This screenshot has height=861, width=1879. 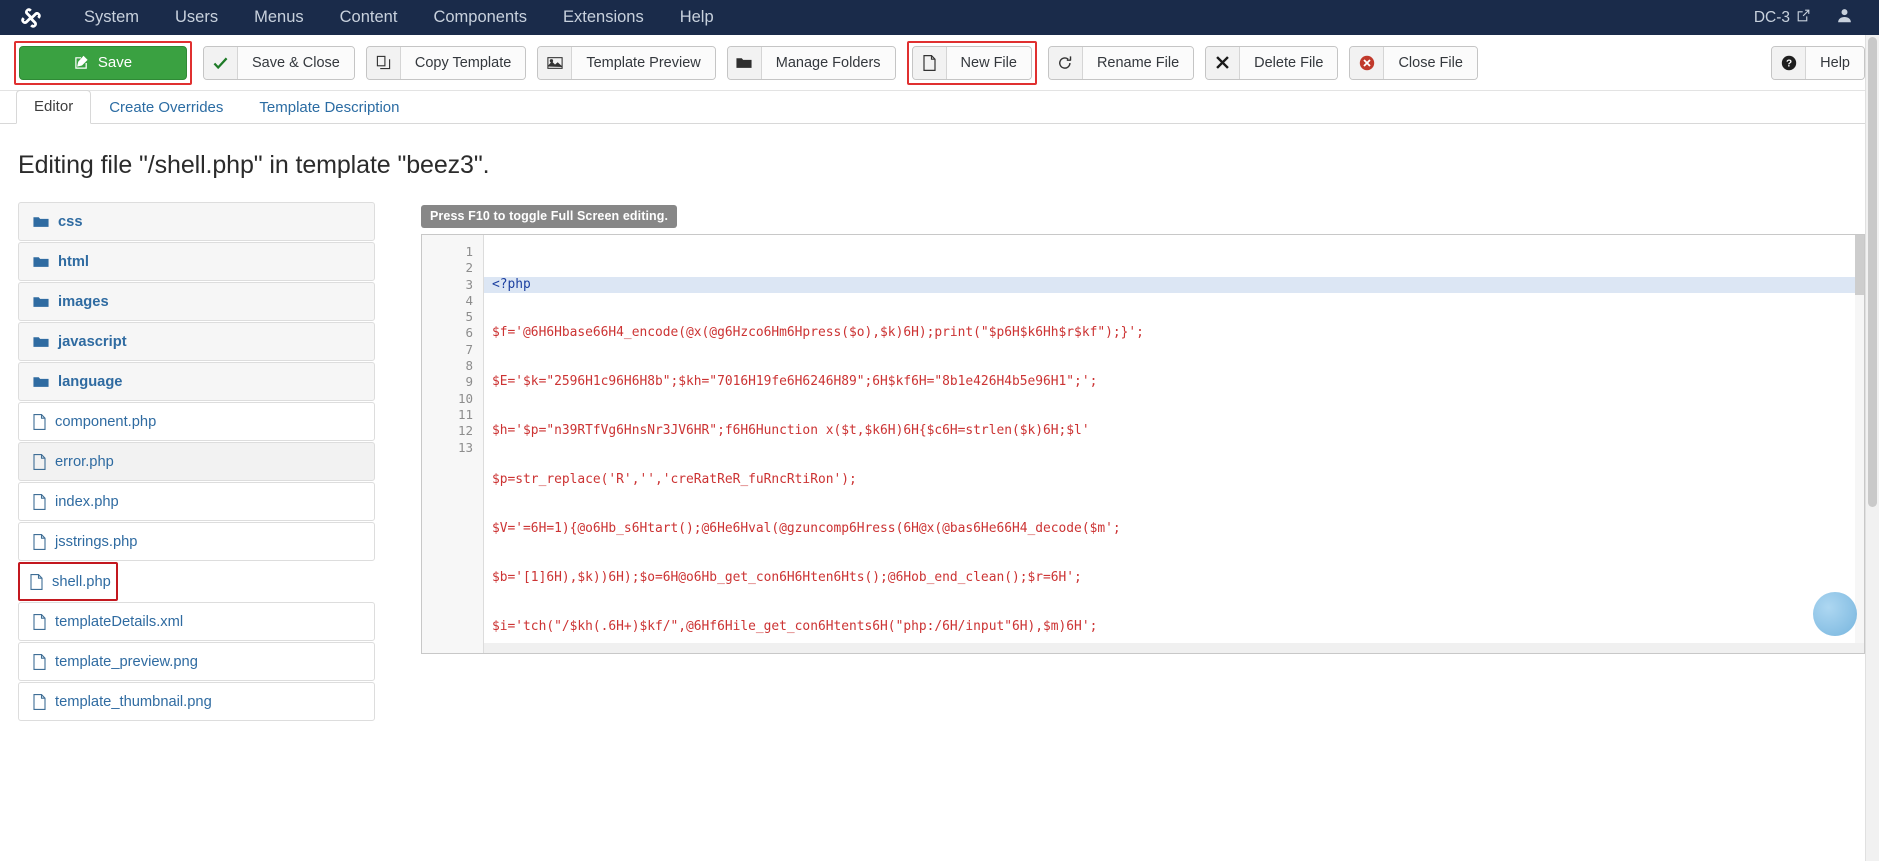 What do you see at coordinates (453, 444) in the screenshot?
I see `line-number-gutter: 1 2 3 4 5 6 7 8 9 10 11 12 13` at bounding box center [453, 444].